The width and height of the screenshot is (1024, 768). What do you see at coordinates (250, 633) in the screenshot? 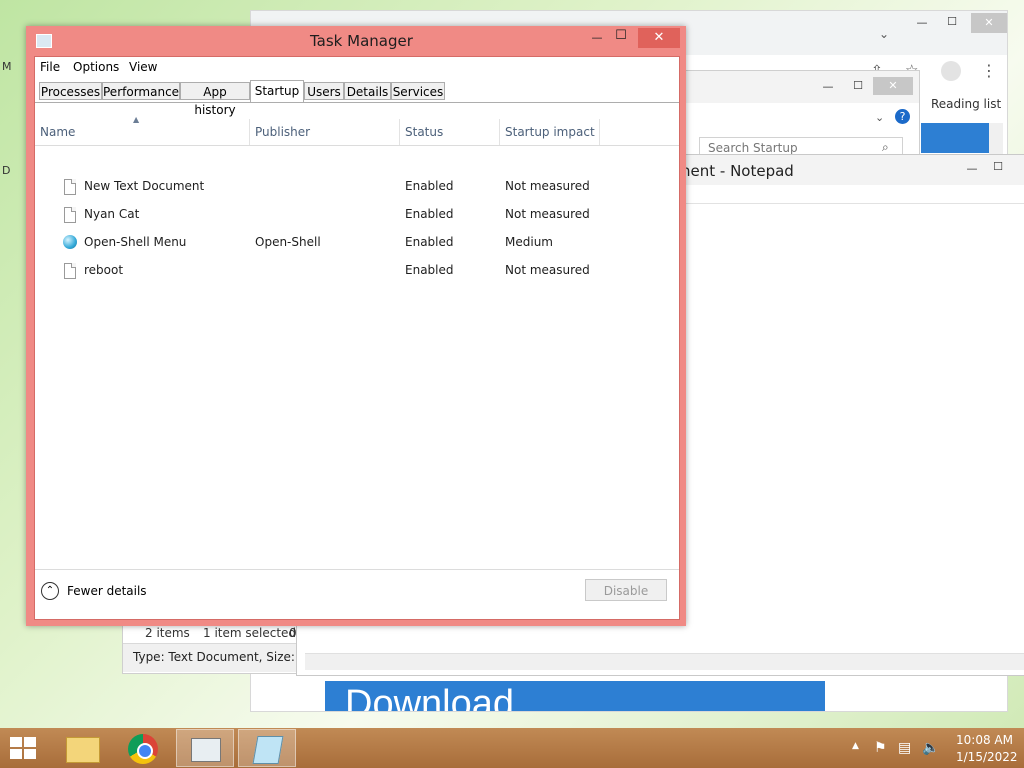
I see `selected-count: 1 item selected` at bounding box center [250, 633].